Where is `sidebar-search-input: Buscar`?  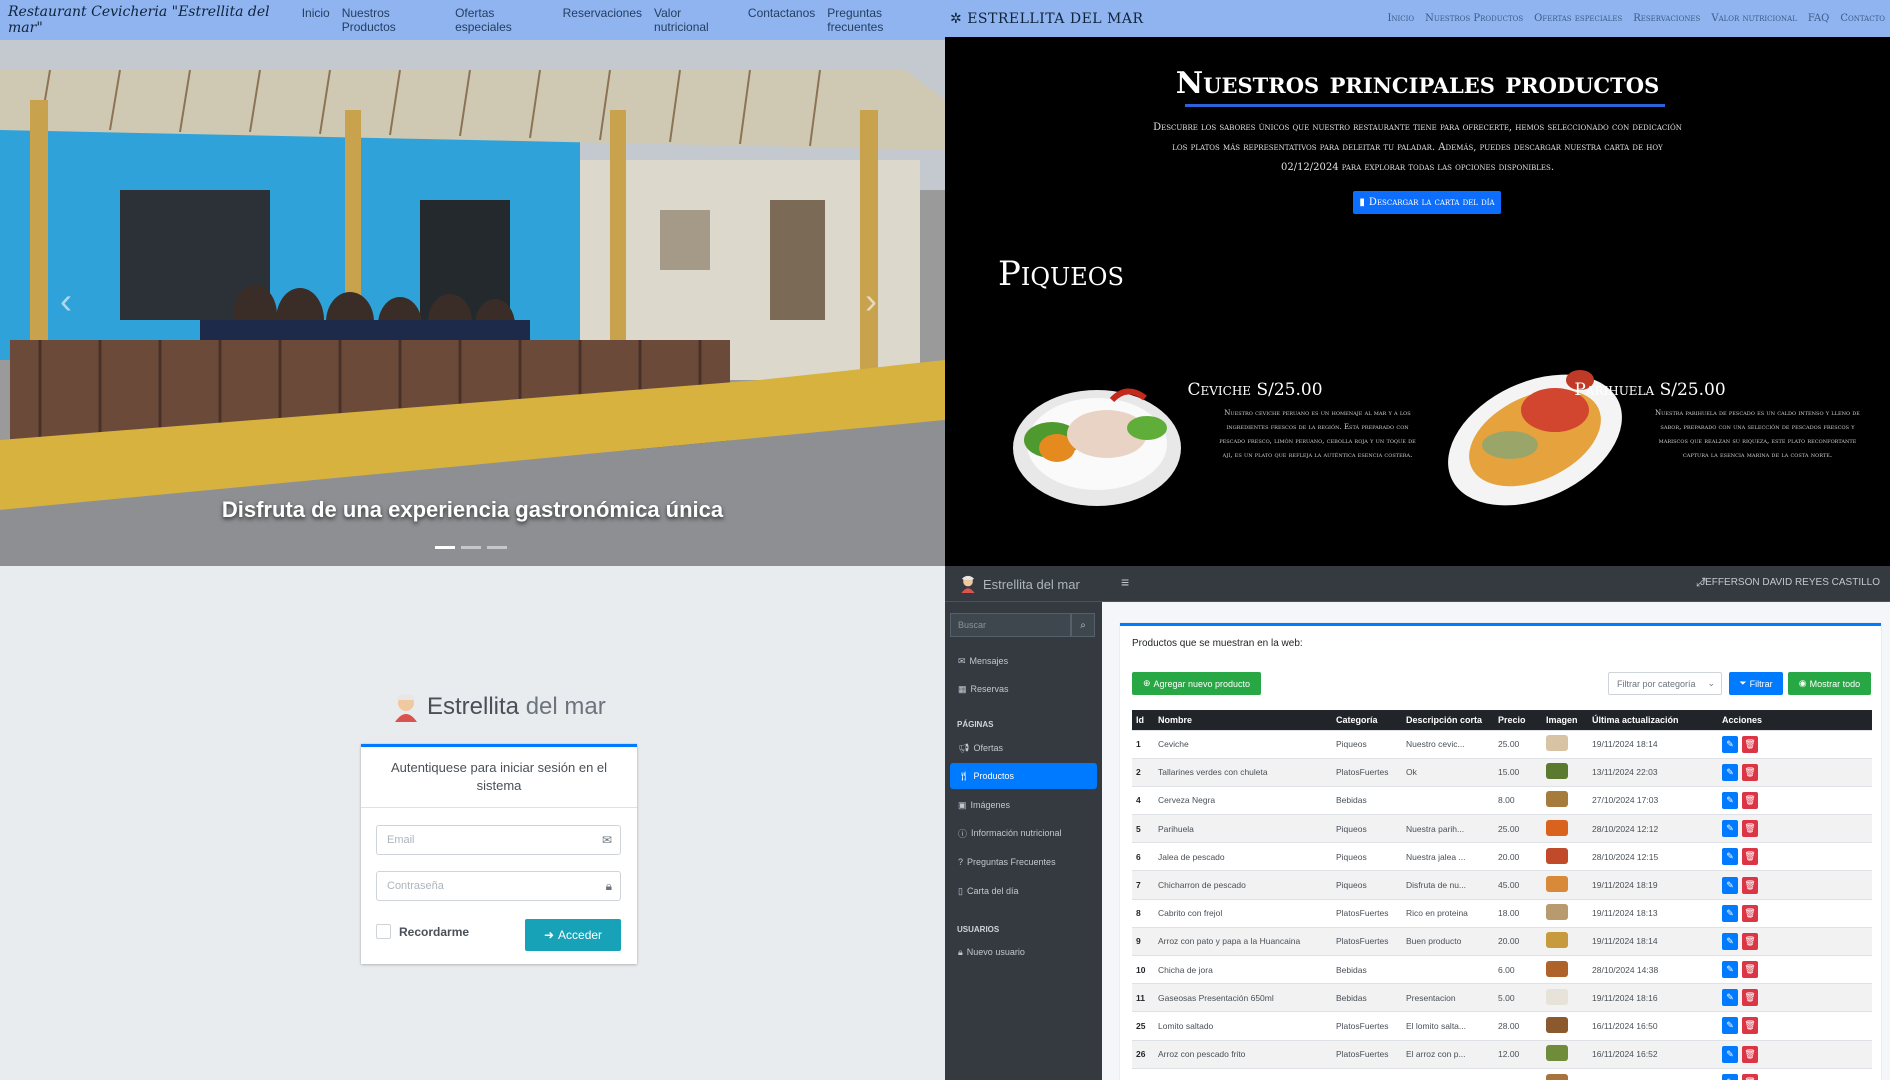
sidebar-search-input: Buscar is located at coordinates (1010, 625).